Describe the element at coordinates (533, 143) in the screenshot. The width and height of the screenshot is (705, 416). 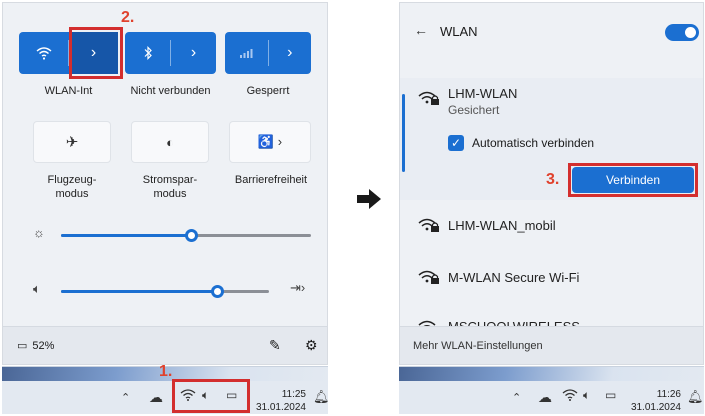
I see `auto-connect-label: Automatisch verbinden` at that location.